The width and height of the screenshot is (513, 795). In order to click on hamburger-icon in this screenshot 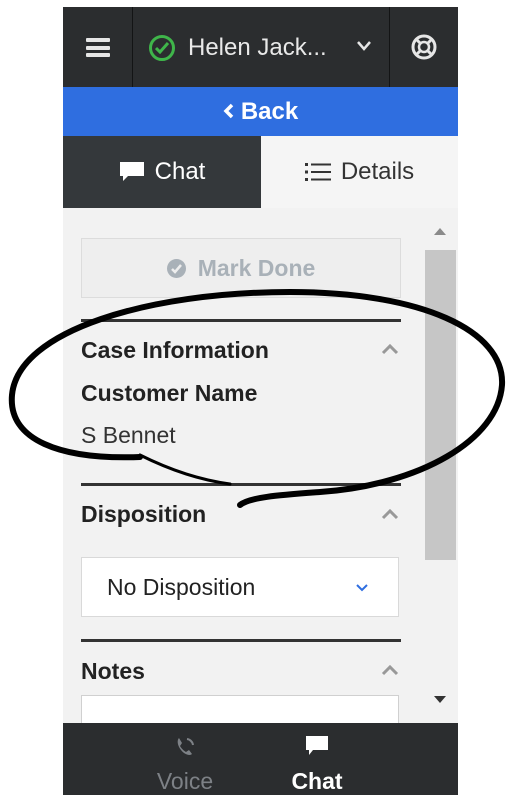, I will do `click(98, 47)`.